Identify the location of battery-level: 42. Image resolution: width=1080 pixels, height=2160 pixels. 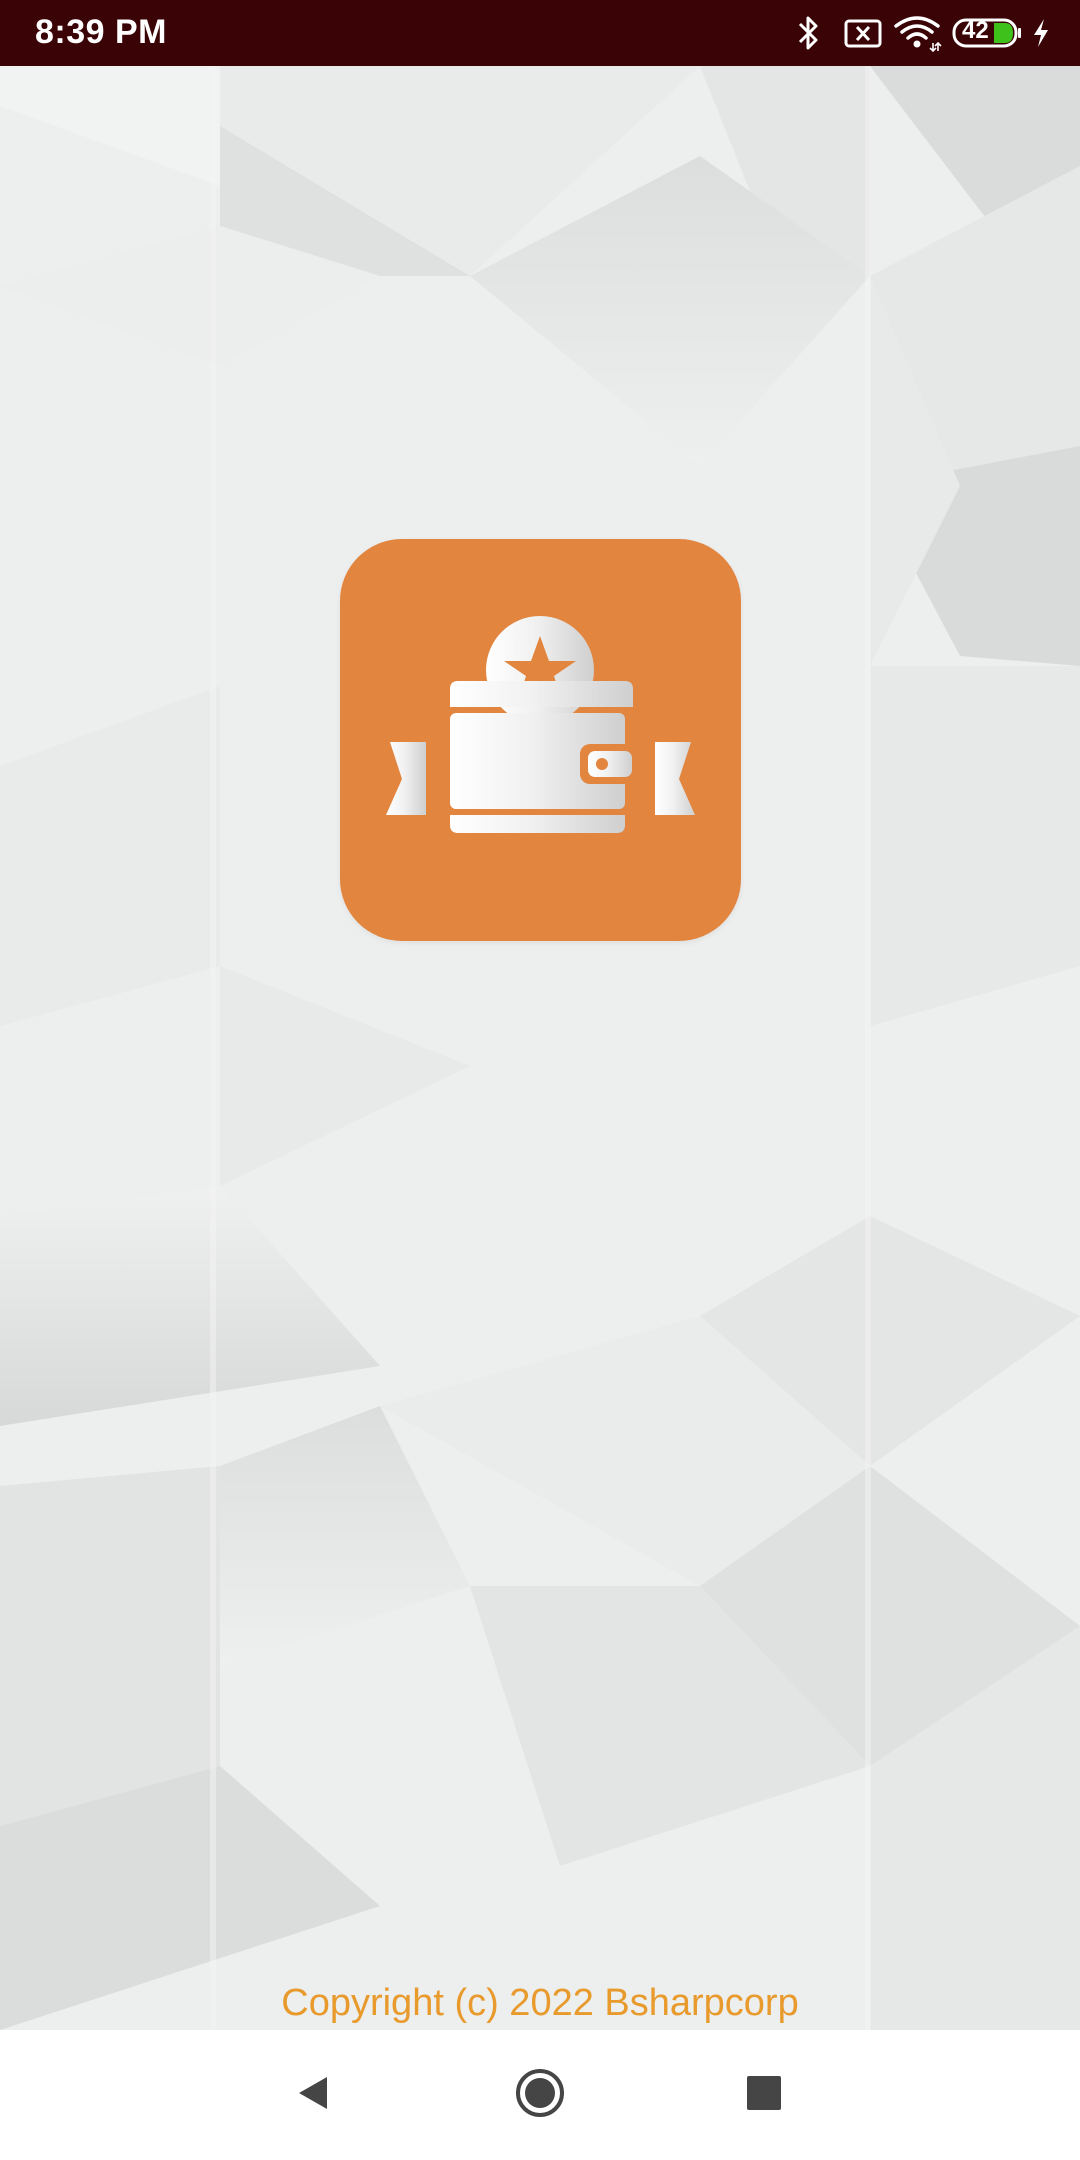
(975, 30).